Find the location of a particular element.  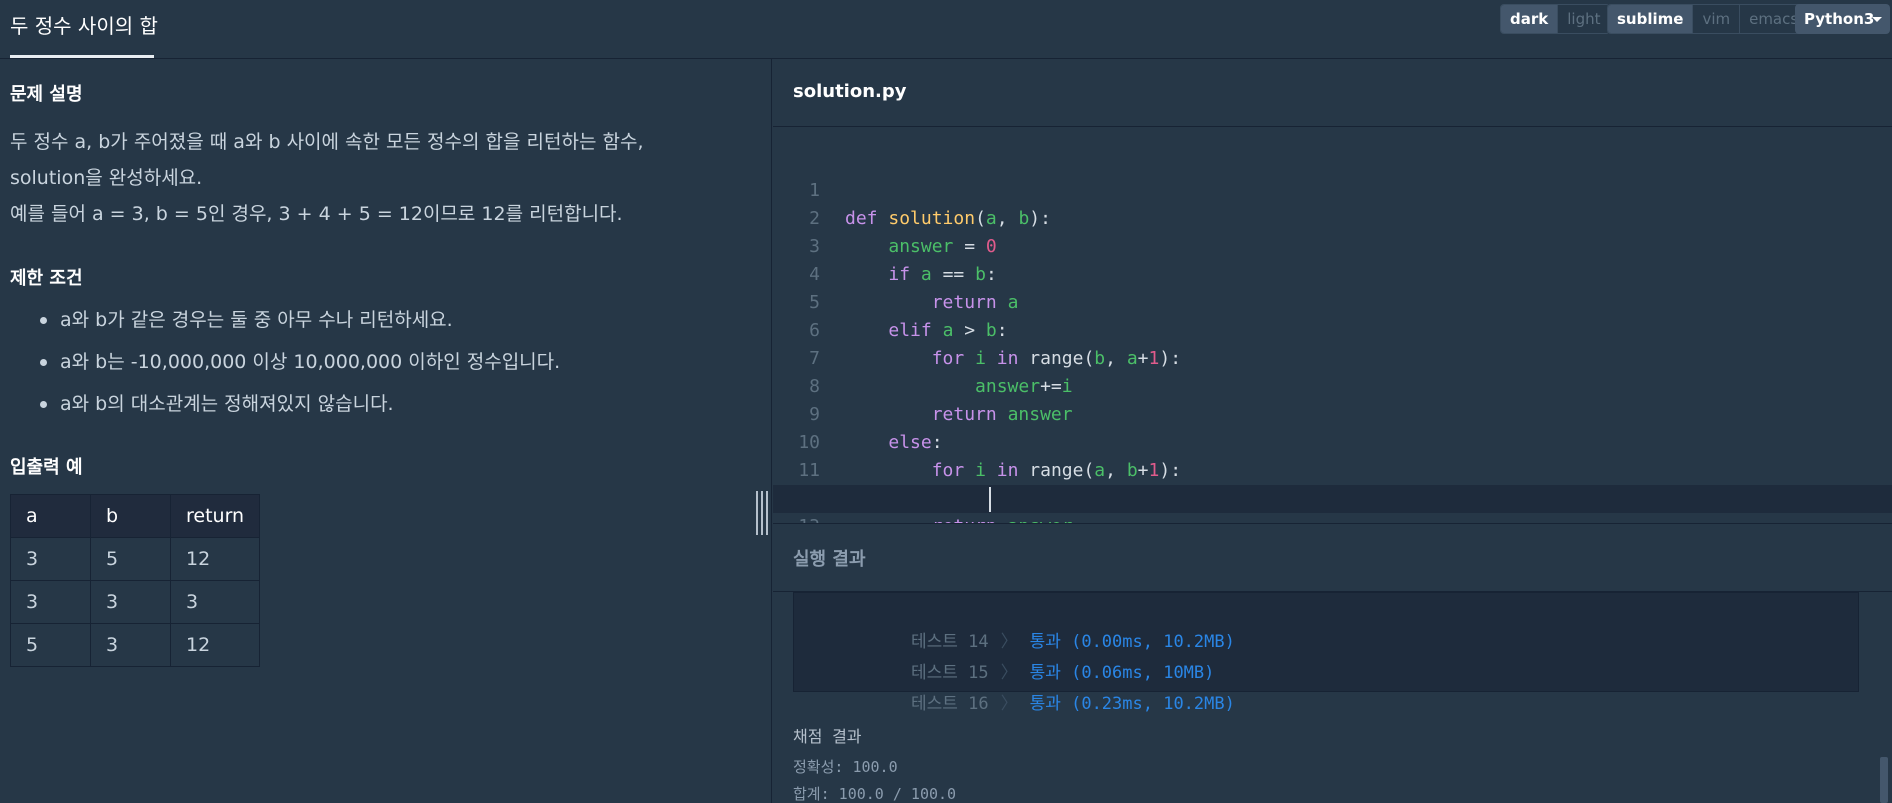

table-header-a: a is located at coordinates (50, 516).